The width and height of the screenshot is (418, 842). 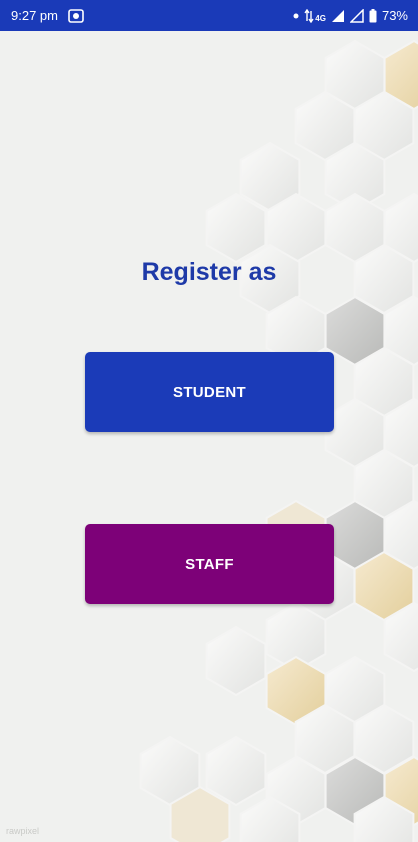 I want to click on watermark: rawpixel, so click(x=23, y=831).